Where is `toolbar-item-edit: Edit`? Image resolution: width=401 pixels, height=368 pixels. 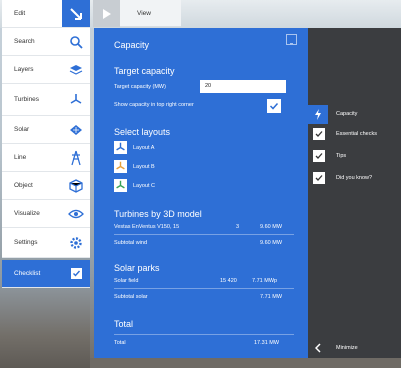
toolbar-item-edit: Edit is located at coordinates (46, 14).